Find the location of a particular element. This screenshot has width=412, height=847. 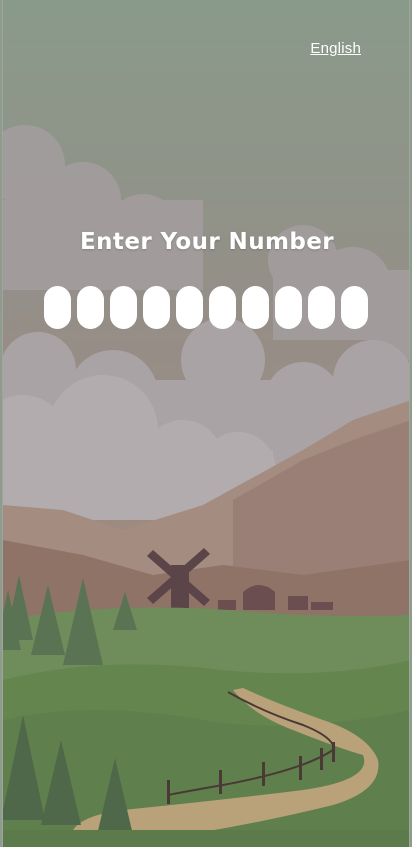

page-title: Enter Your Number is located at coordinates (207, 242).